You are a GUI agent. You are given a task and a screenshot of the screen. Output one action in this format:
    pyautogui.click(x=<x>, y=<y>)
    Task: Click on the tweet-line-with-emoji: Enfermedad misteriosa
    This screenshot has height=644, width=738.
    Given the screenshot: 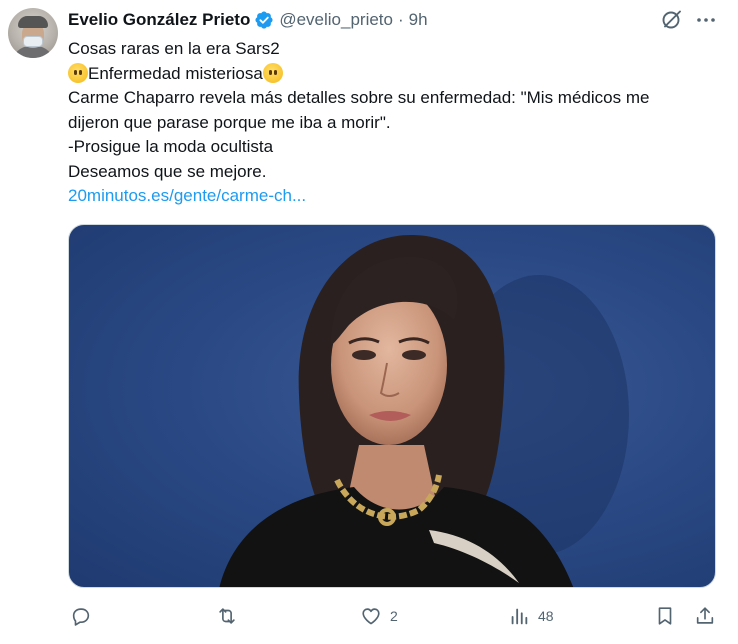 What is the action you would take?
    pyautogui.click(x=393, y=74)
    